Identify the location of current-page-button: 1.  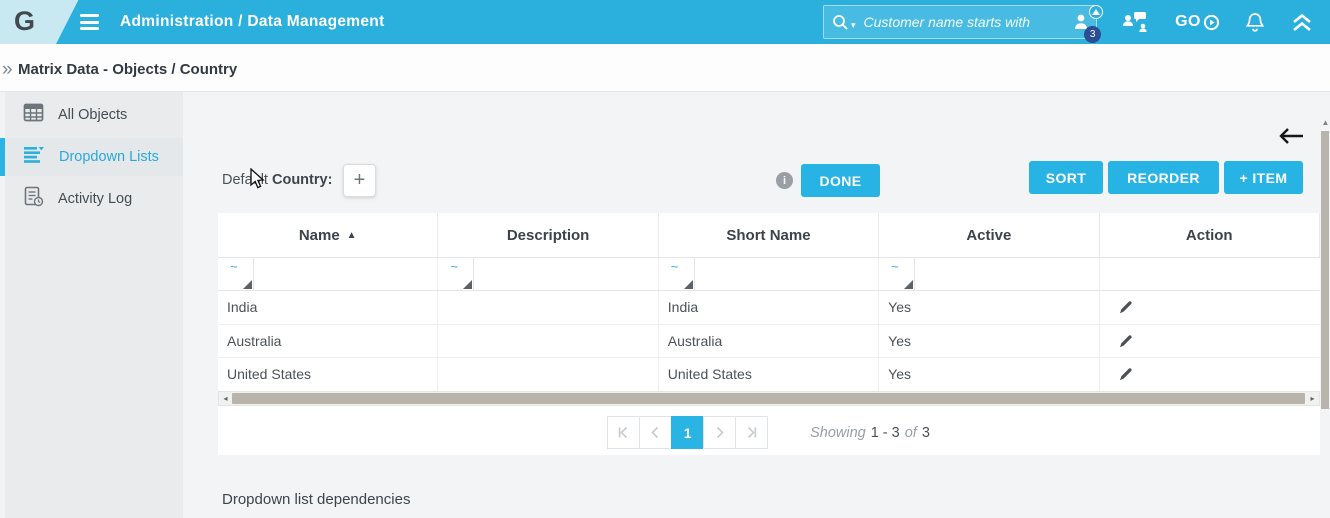
(688, 432).